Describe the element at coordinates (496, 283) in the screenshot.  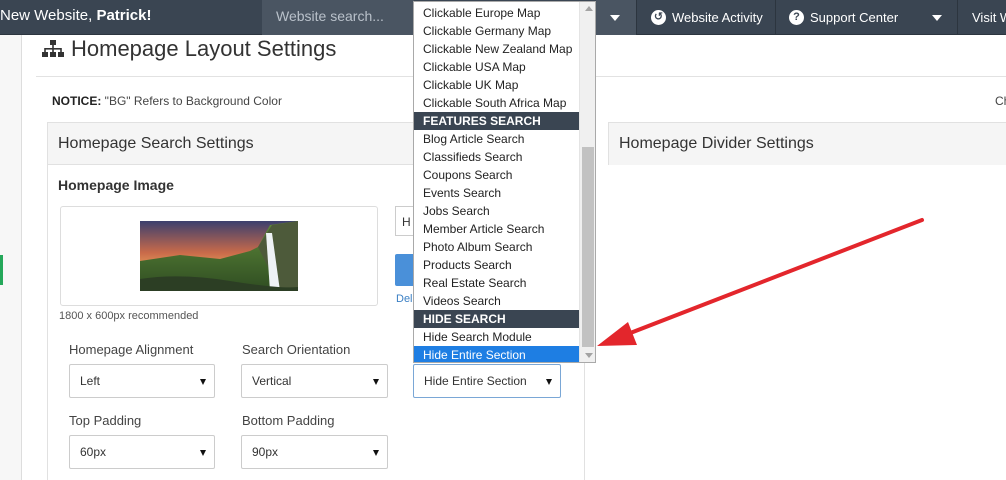
I see `dropdown-option: Real Estate Search` at that location.